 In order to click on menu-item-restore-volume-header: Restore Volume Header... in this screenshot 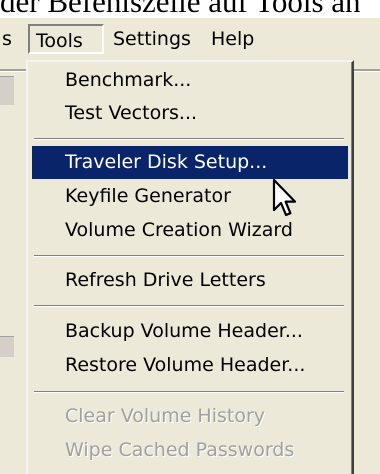, I will do `click(190, 365)`.